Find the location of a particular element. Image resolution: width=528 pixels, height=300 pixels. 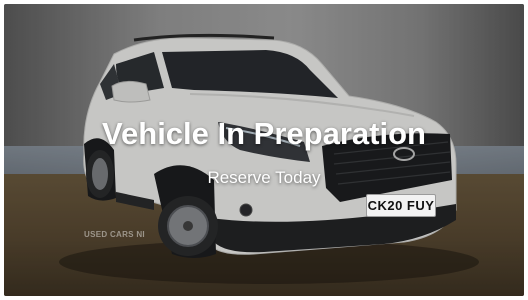

preparation-heading: Vehicle In Preparation is located at coordinates (264, 133).